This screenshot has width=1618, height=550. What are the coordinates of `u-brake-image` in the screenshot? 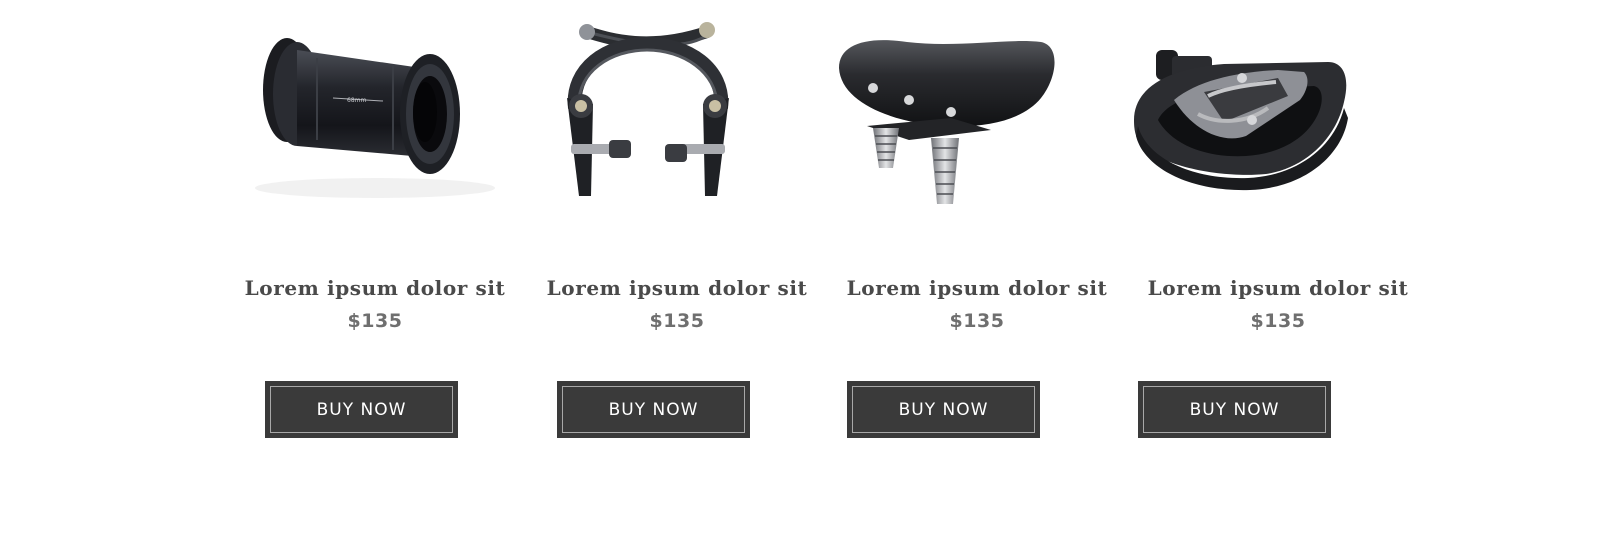 It's located at (677, 113).